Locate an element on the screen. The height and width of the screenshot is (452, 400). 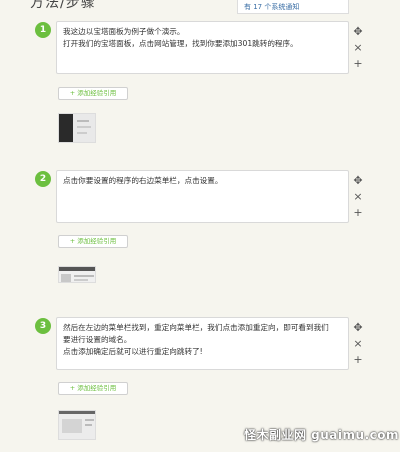
step-text-line: 打开我们的宝塔面板，点击网站管理，找到你要添加301跳转的程序。 is located at coordinates (180, 43).